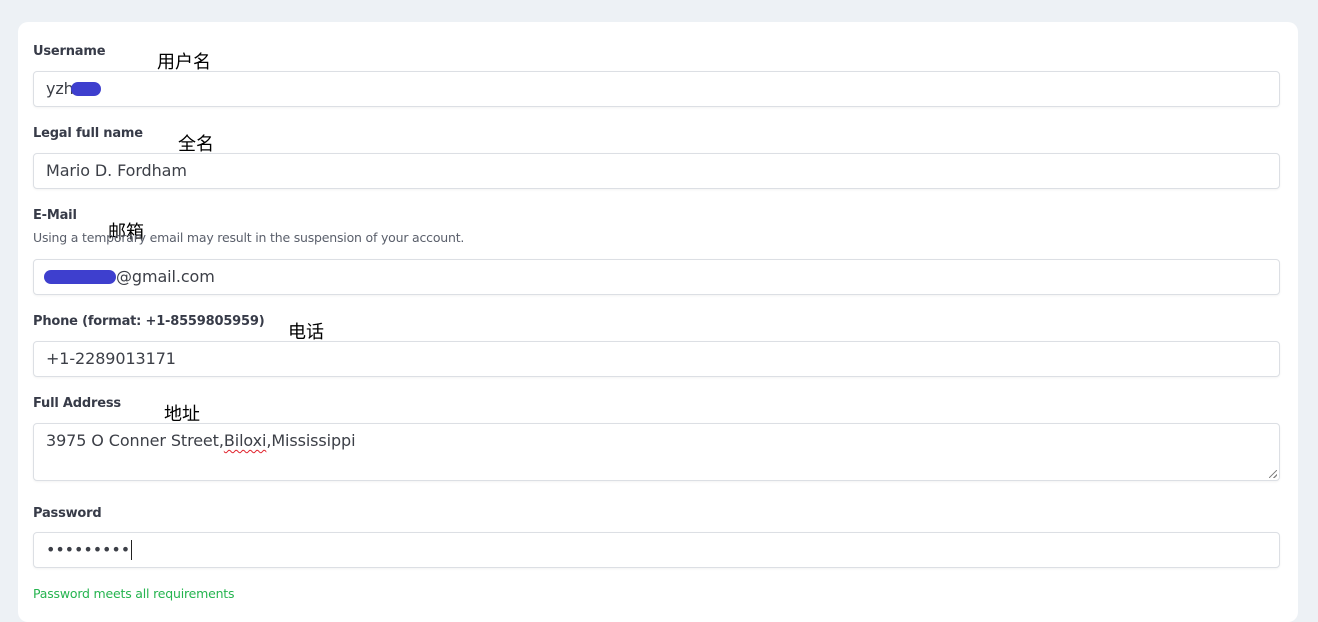 The width and height of the screenshot is (1318, 622). Describe the element at coordinates (656, 359) in the screenshot. I see `phone-input: +1-2289013171` at that location.